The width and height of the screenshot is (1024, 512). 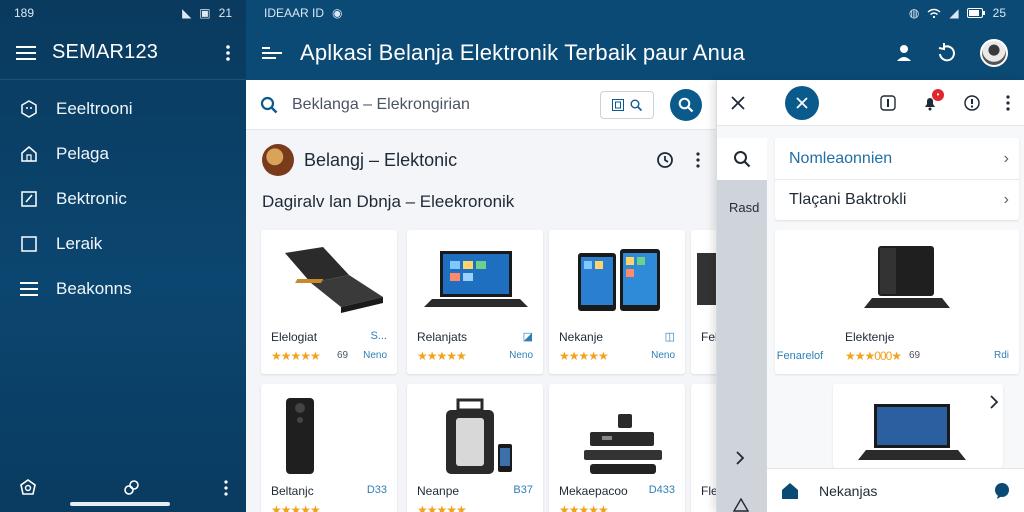 I want to click on side-rail: Rasd, so click(x=742, y=325).